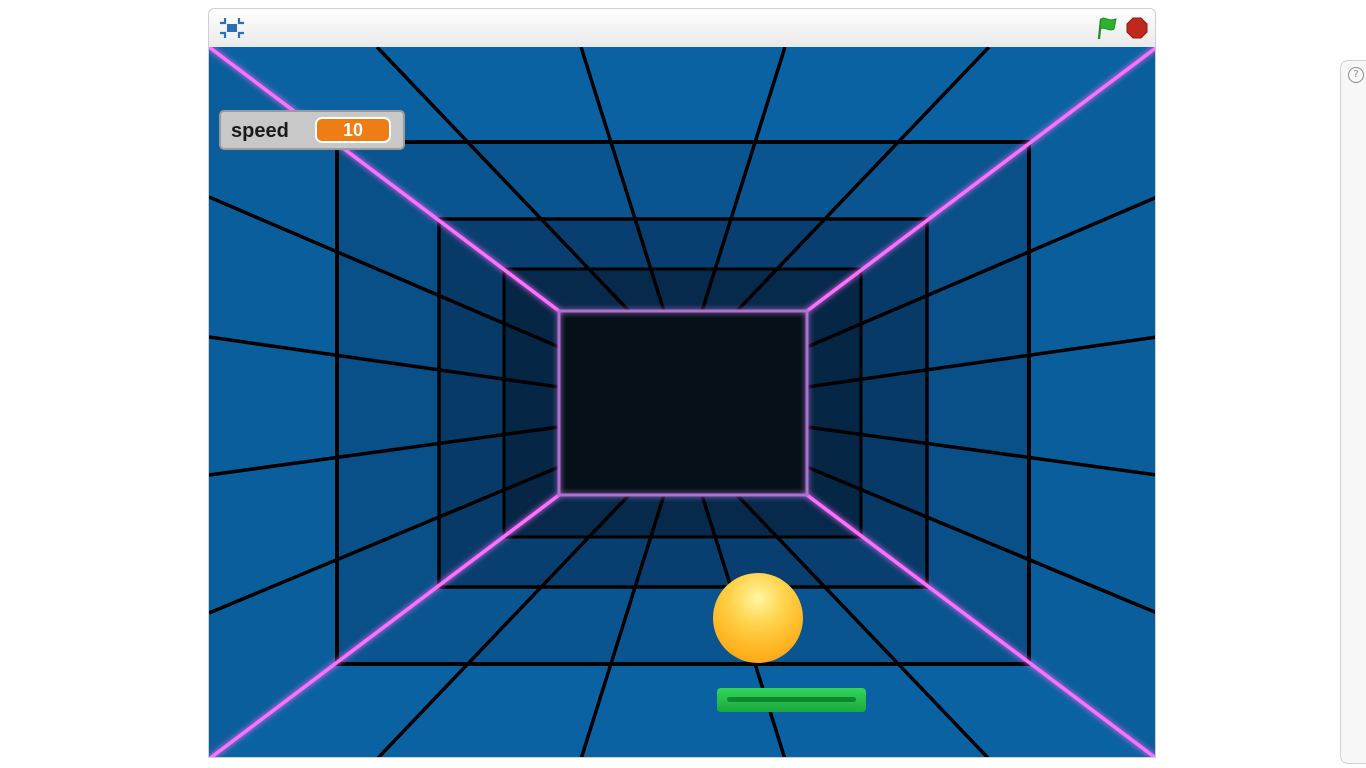 This screenshot has height=768, width=1366. What do you see at coordinates (1353, 412) in the screenshot?
I see `side-panel: ?` at bounding box center [1353, 412].